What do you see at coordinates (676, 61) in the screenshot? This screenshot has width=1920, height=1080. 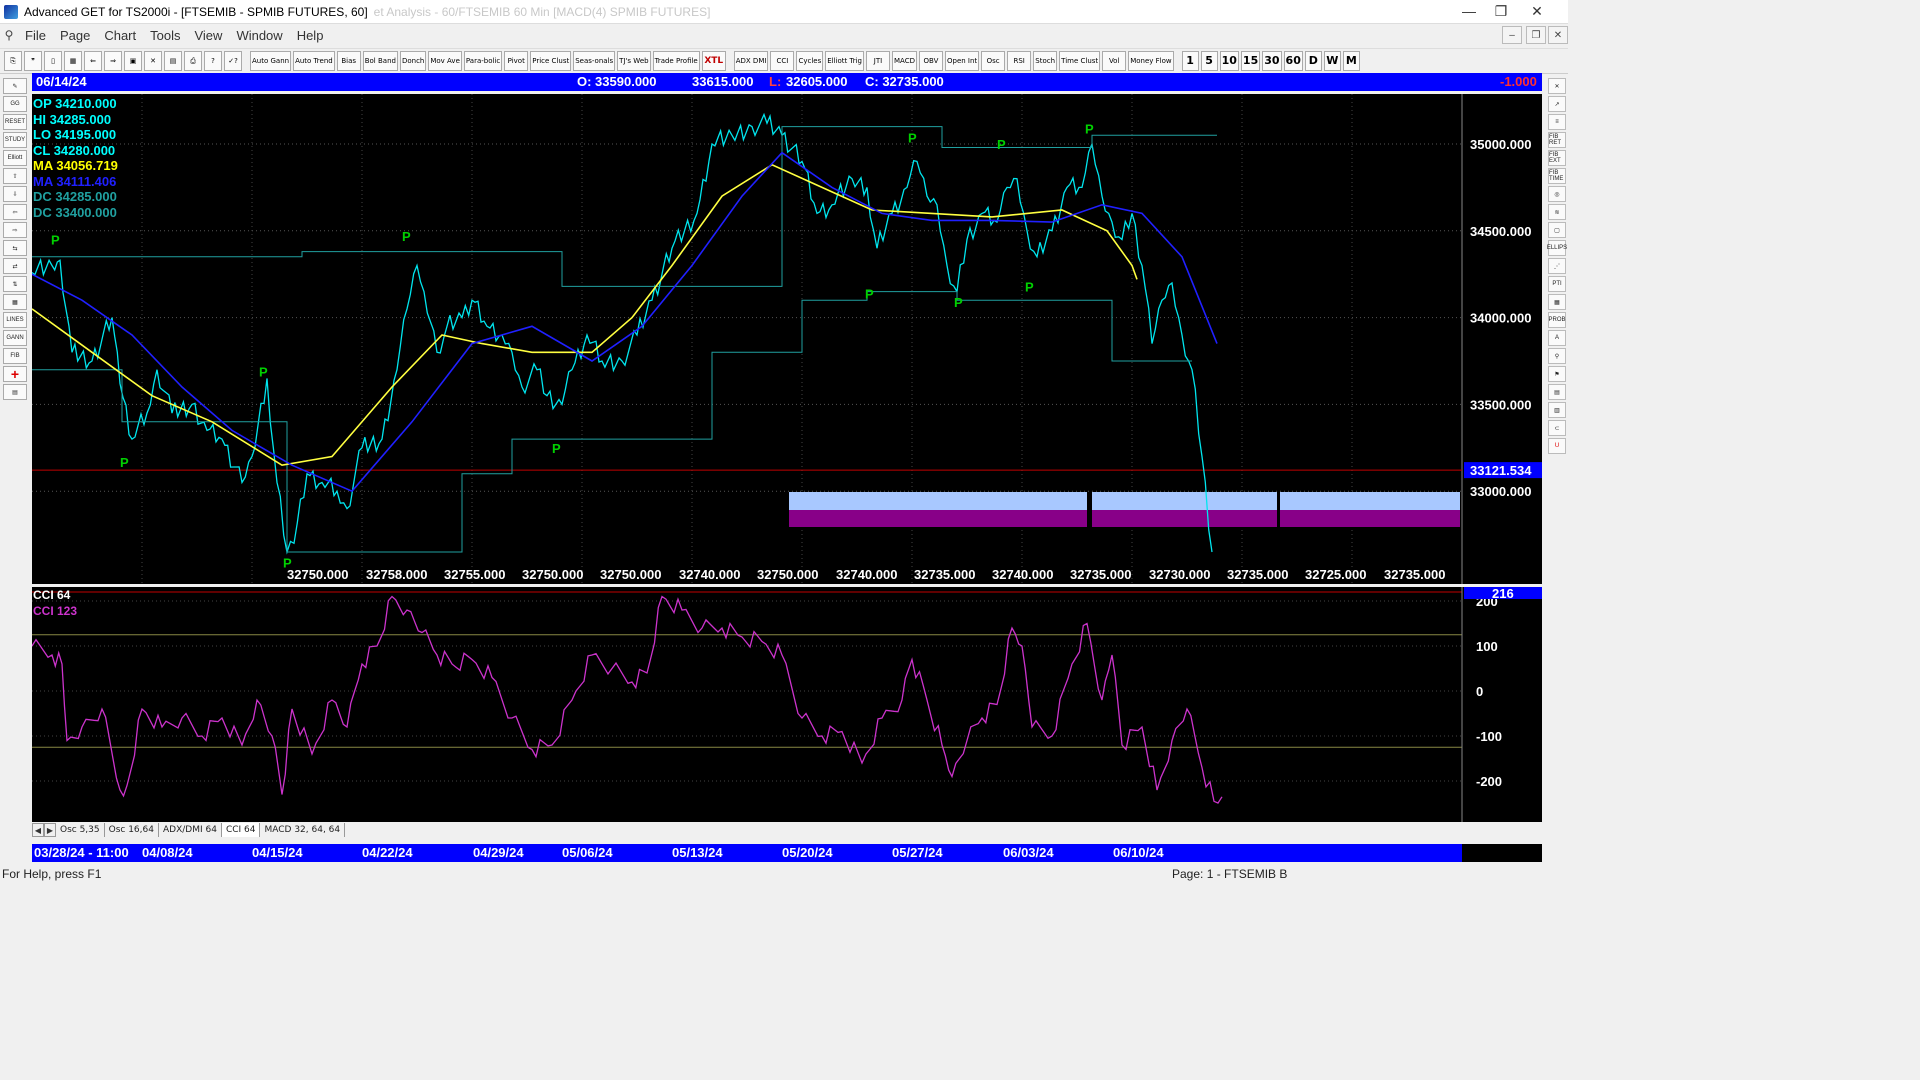 I see `study-button-trade-profile: Trade Profile` at bounding box center [676, 61].